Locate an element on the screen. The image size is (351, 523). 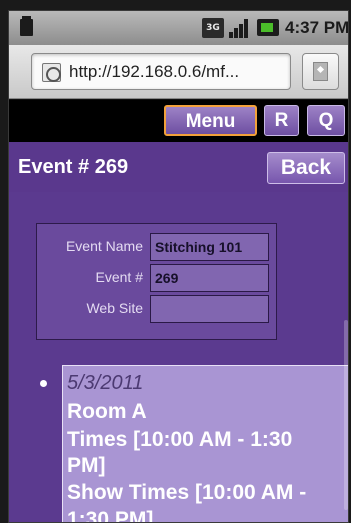
list-bullet is located at coordinates (43, 383).